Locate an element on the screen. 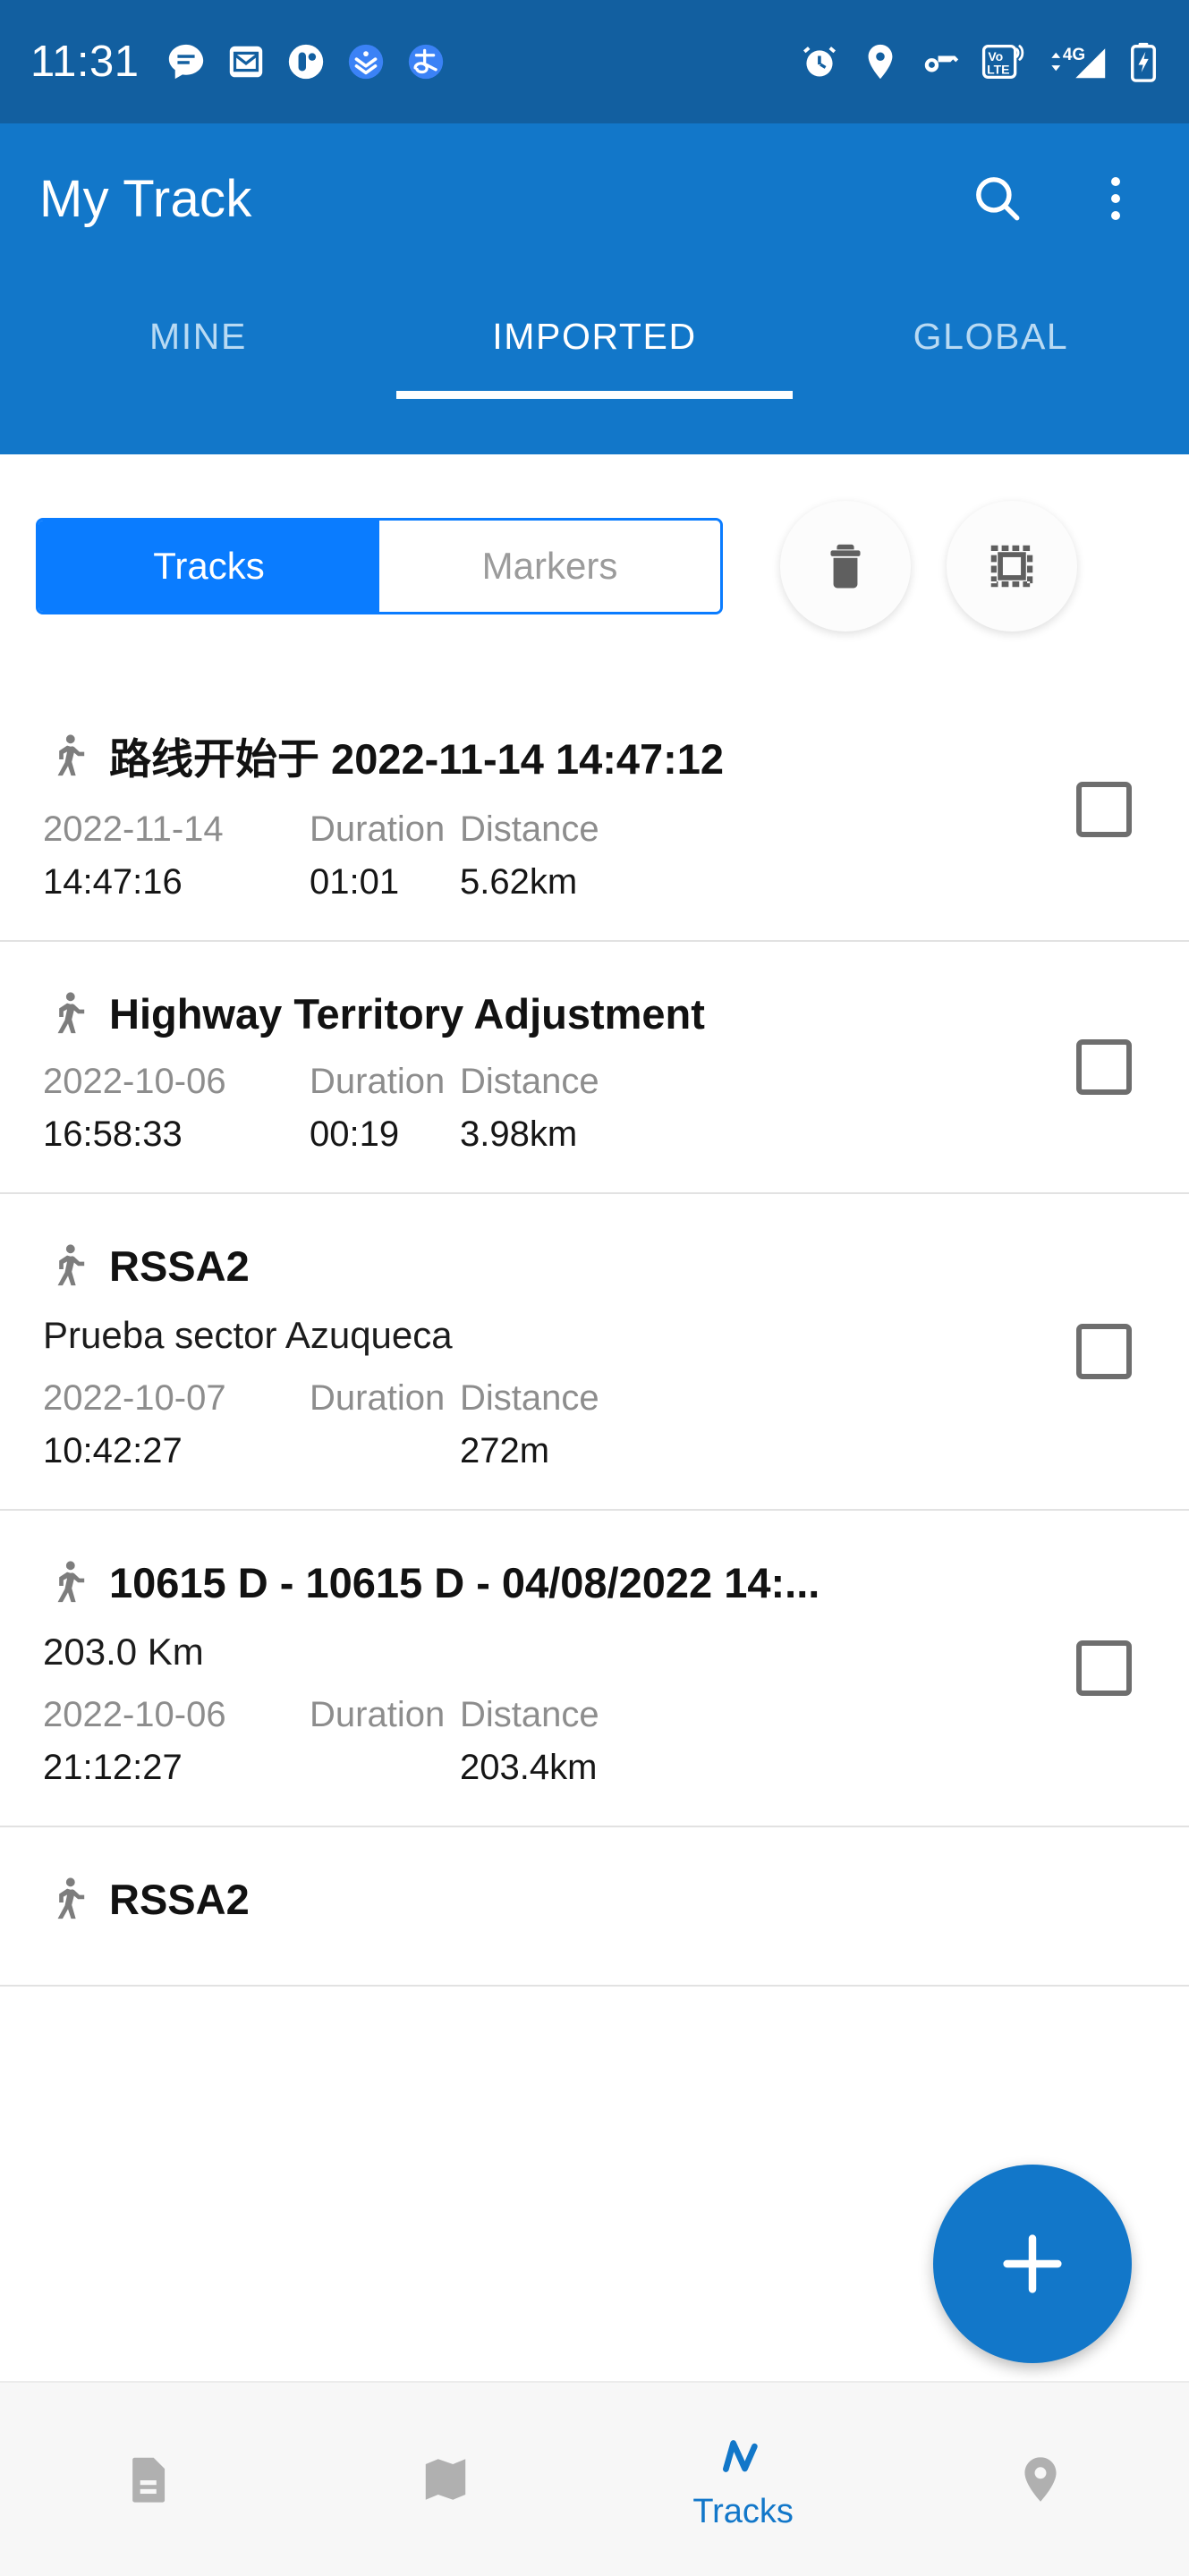 The height and width of the screenshot is (2576, 1189). status-system-icons: Vo LTE 4G is located at coordinates (979, 61).